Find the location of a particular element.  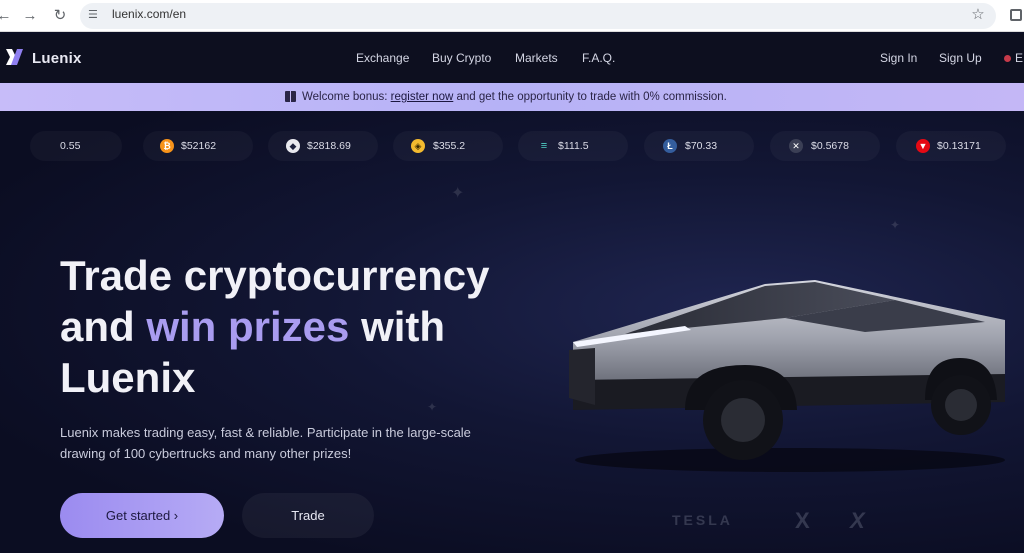

ticker-price: $111.5 is located at coordinates (573, 146).